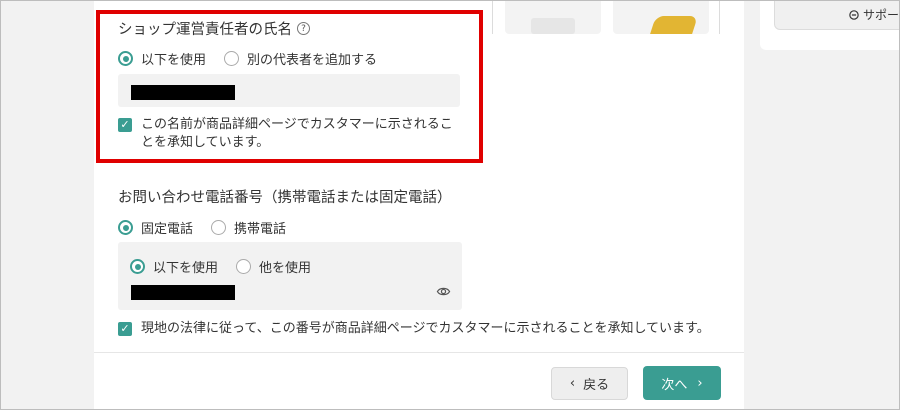  What do you see at coordinates (606, 17) in the screenshot?
I see `product-image-strip` at bounding box center [606, 17].